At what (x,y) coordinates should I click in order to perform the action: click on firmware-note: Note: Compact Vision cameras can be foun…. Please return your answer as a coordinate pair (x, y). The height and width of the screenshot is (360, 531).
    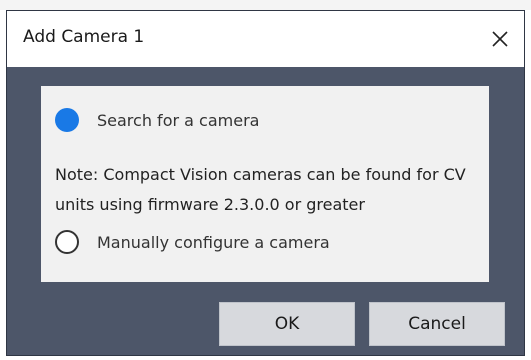
    Looking at the image, I should click on (260, 189).